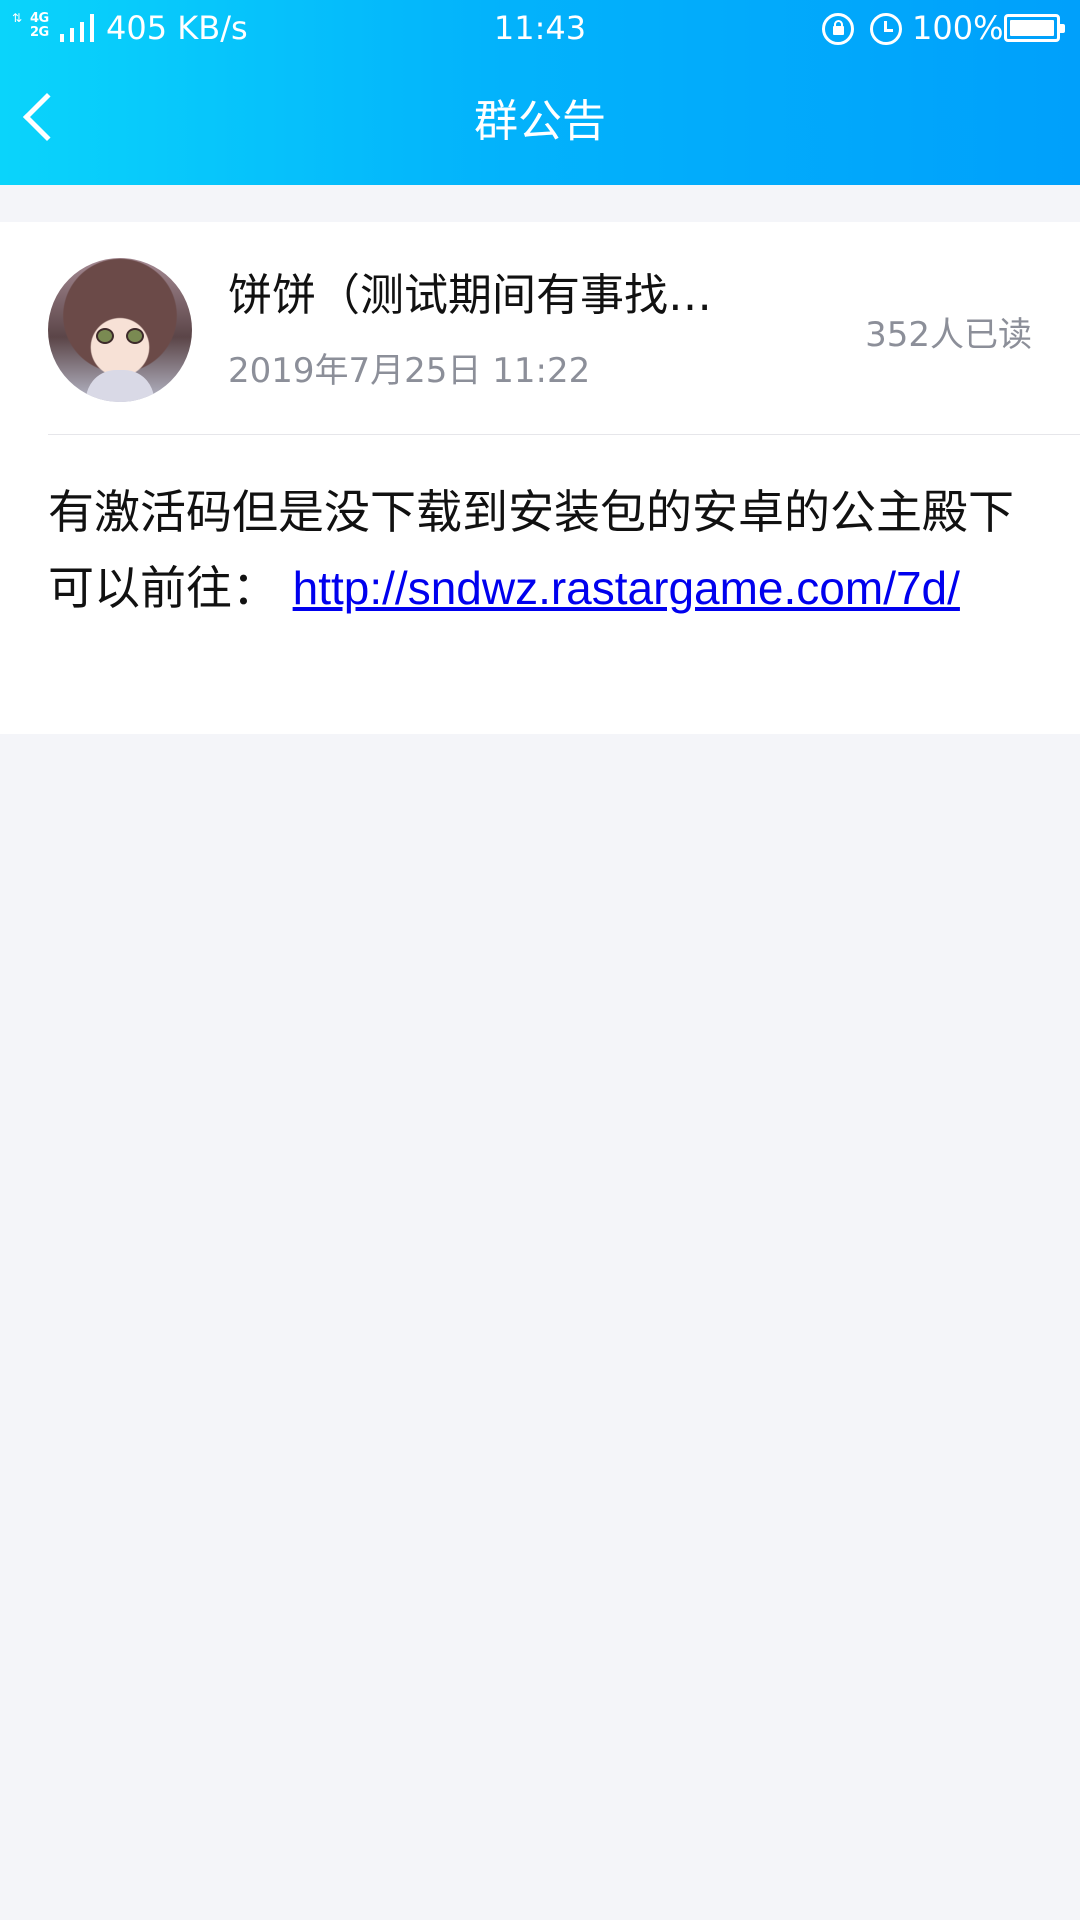 The height and width of the screenshot is (1920, 1080). I want to click on battery-icon, so click(1034, 28).